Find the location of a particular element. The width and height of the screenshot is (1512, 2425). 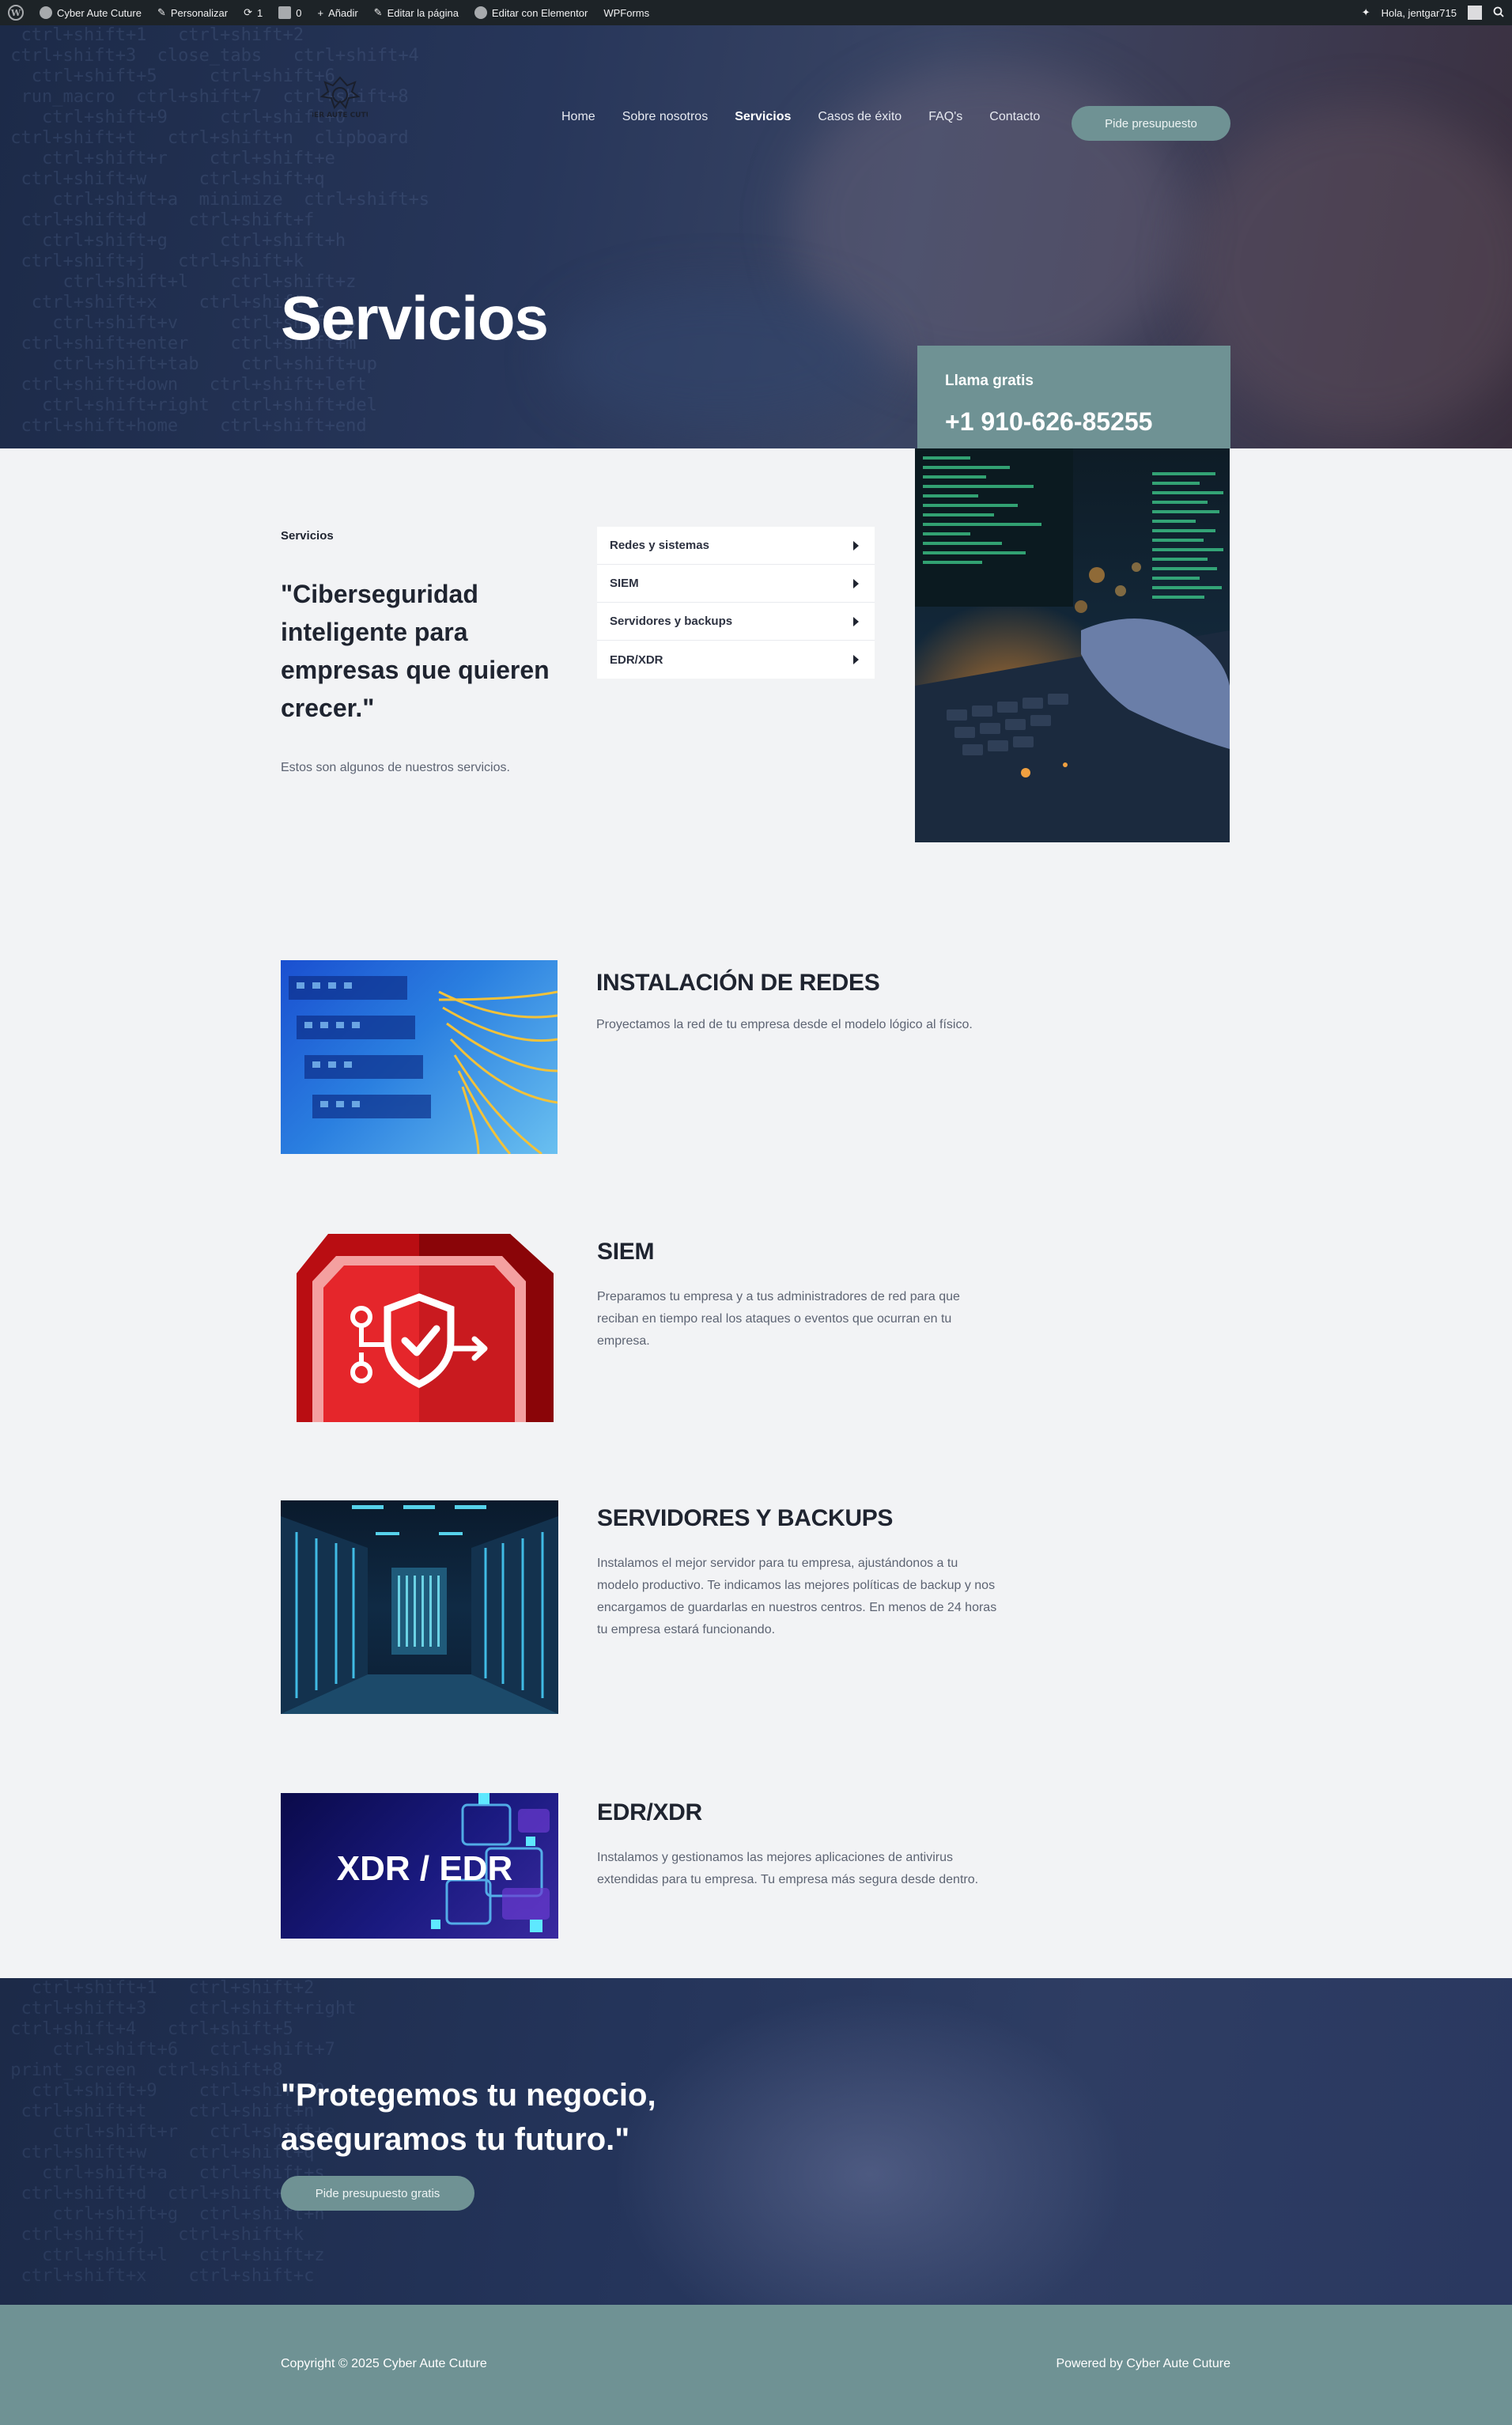

menu-item-sobre-nosotros: Sobre nosotros is located at coordinates (666, 117).